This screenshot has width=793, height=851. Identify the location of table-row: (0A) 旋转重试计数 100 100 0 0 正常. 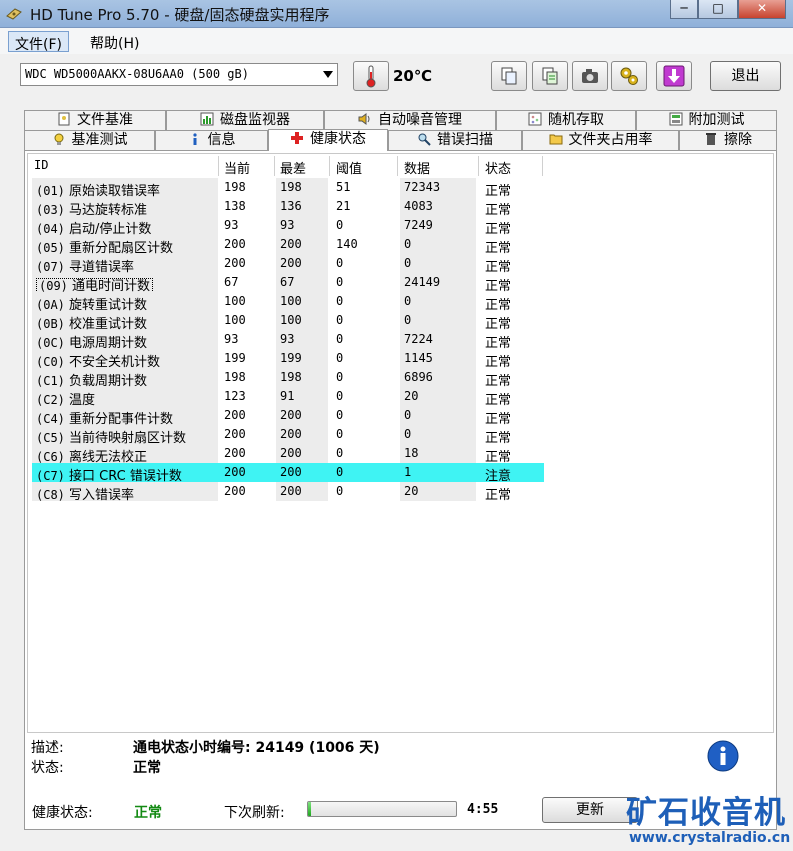
(288, 302).